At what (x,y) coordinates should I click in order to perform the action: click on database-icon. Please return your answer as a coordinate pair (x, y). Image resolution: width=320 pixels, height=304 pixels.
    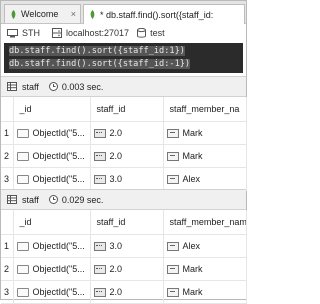
    Looking at the image, I should click on (142, 33).